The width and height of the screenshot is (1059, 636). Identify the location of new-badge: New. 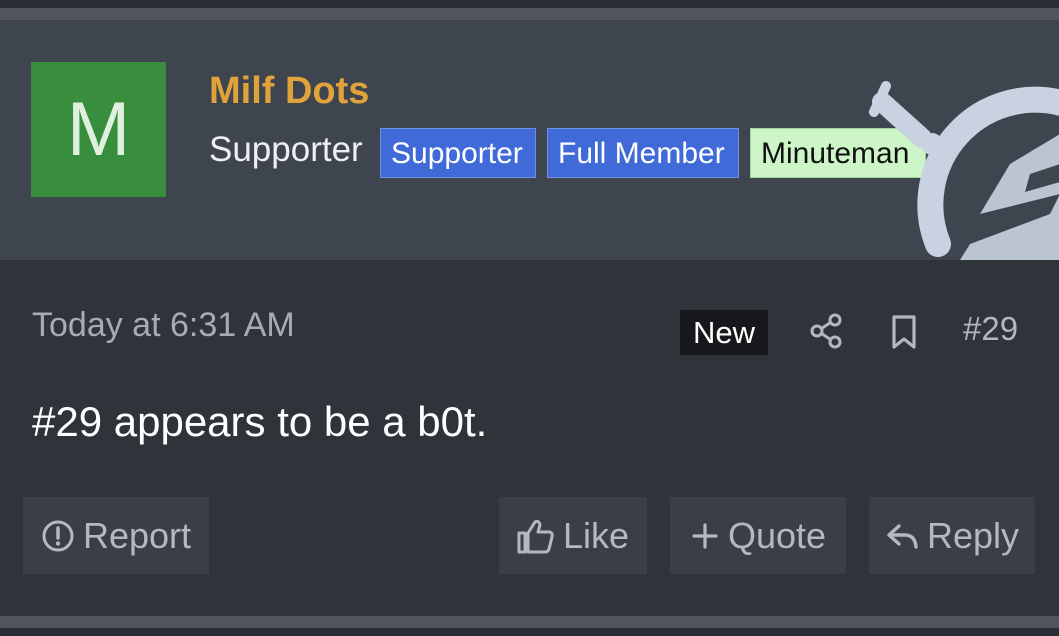
(724, 332).